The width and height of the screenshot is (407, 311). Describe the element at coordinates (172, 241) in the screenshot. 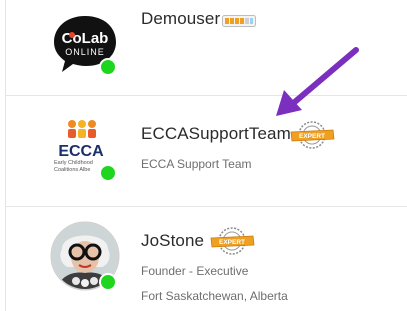

I see `member-name: JoStone` at that location.